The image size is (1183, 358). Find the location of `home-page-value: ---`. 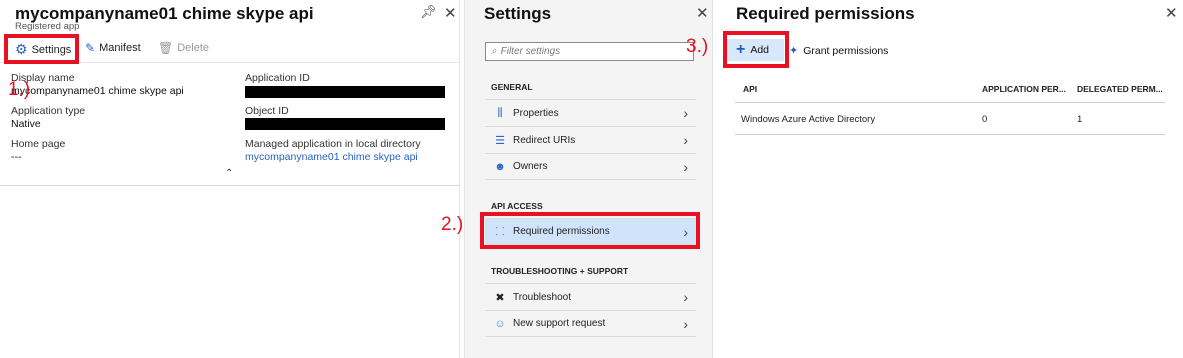

home-page-value: --- is located at coordinates (16, 157).